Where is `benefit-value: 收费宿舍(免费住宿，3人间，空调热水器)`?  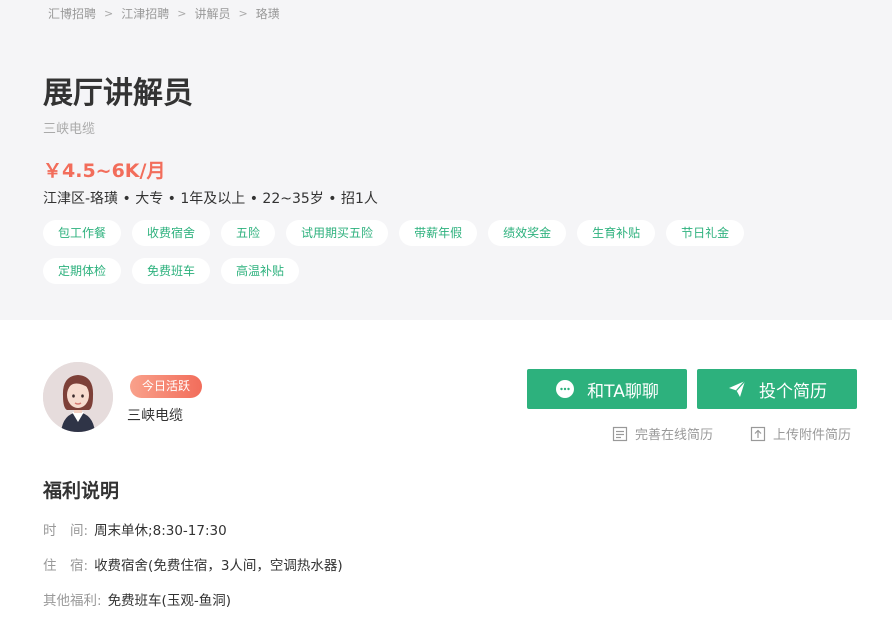 benefit-value: 收费宿舍(免费住宿，3人间，空调热水器) is located at coordinates (218, 566).